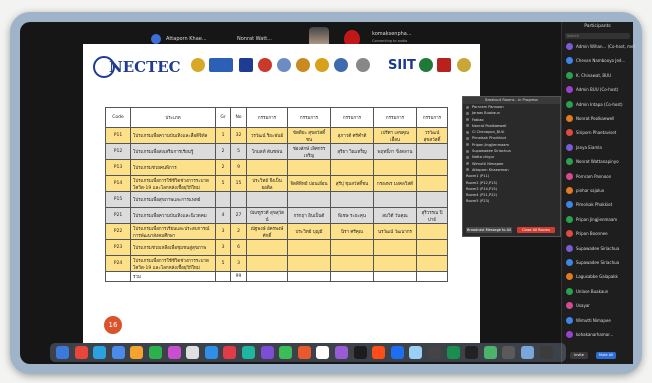 The height and width of the screenshot is (383, 652). Describe the element at coordinates (579, 355) in the screenshot. I see `invite-button: Invite` at that location.